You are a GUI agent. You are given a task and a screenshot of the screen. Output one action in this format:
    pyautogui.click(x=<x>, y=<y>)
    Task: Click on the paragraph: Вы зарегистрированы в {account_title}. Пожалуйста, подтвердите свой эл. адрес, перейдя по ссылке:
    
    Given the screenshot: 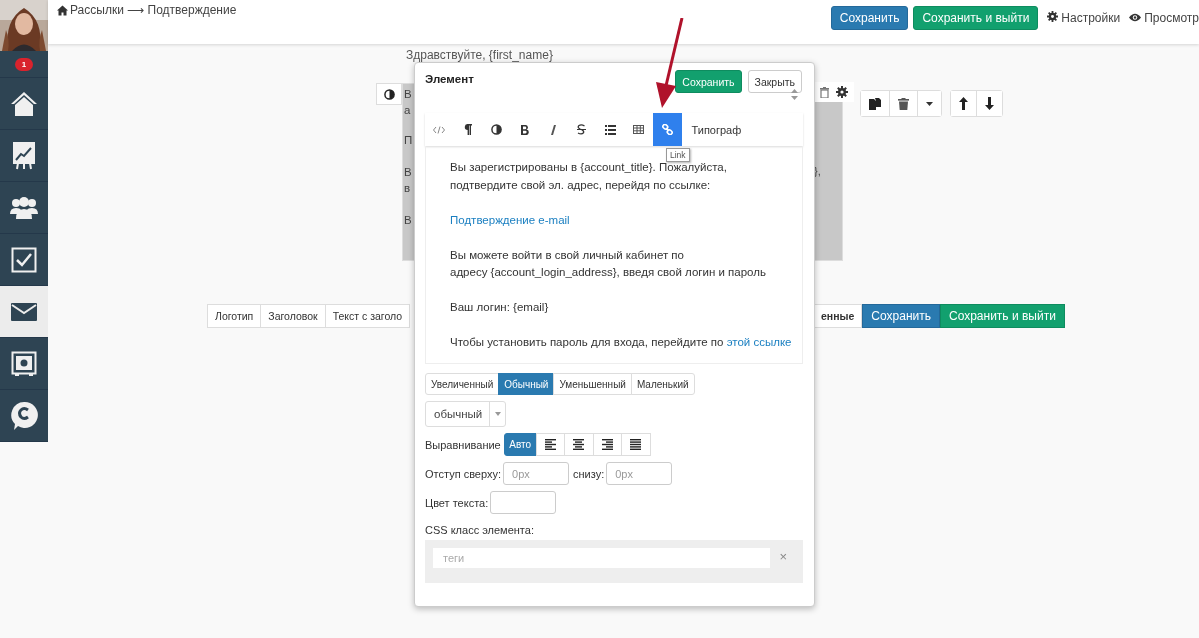 What is the action you would take?
    pyautogui.click(x=589, y=176)
    